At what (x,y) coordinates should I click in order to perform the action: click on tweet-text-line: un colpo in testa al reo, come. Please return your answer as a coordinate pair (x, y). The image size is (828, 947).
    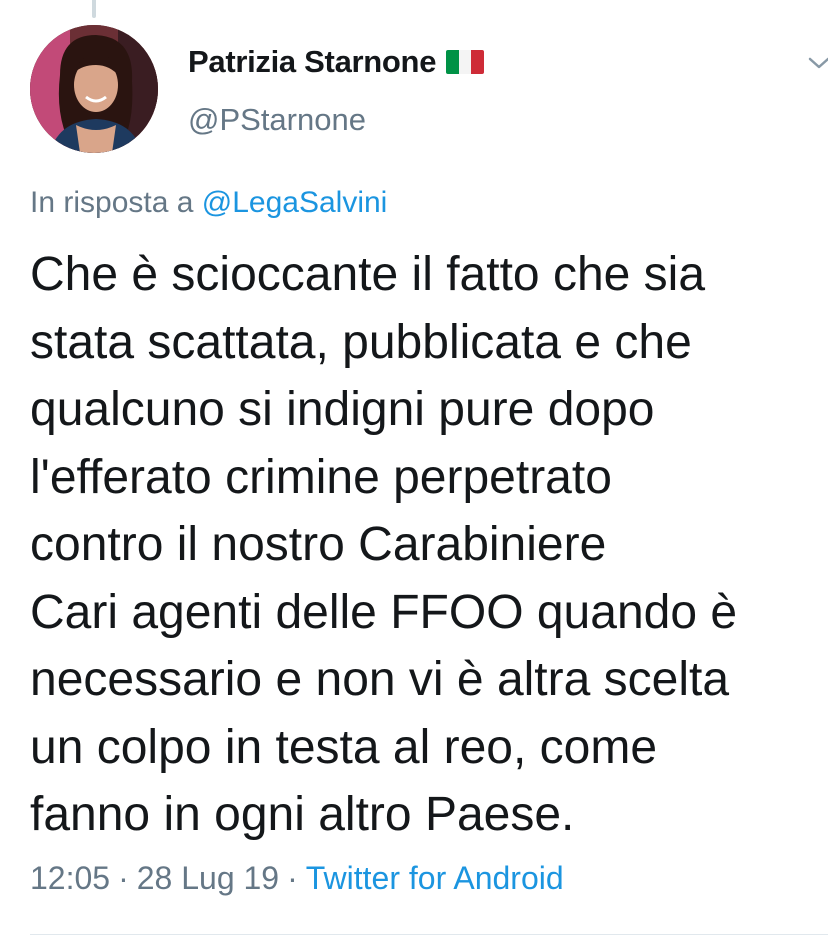
    Looking at the image, I should click on (344, 747).